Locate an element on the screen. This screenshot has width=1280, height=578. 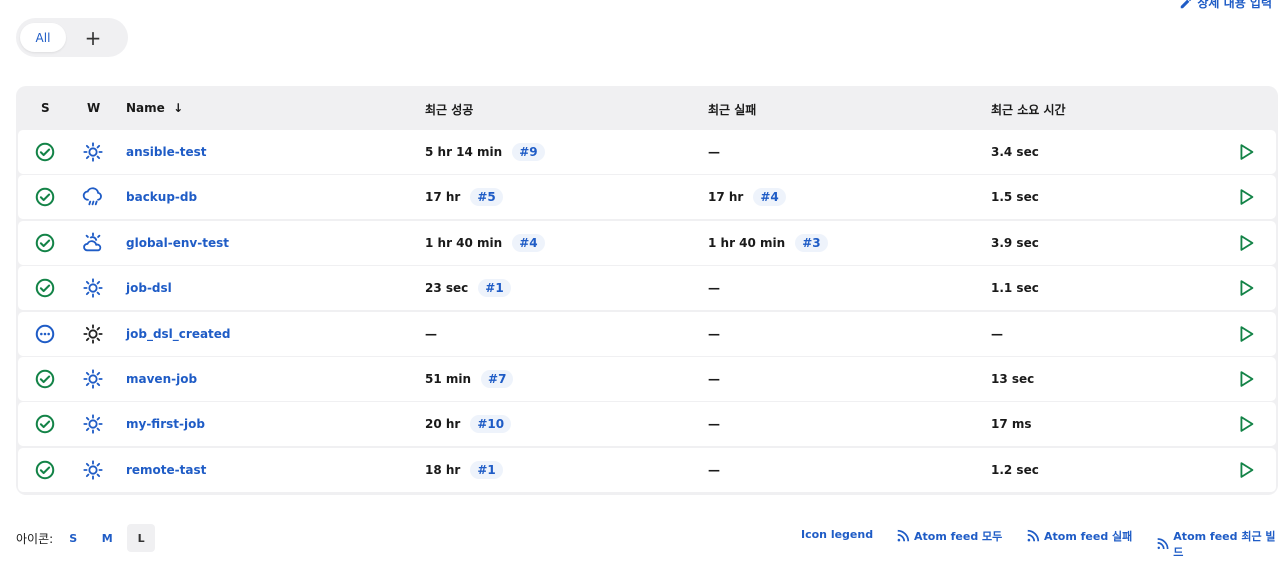
job-name-link: global-env-test is located at coordinates (177, 243).